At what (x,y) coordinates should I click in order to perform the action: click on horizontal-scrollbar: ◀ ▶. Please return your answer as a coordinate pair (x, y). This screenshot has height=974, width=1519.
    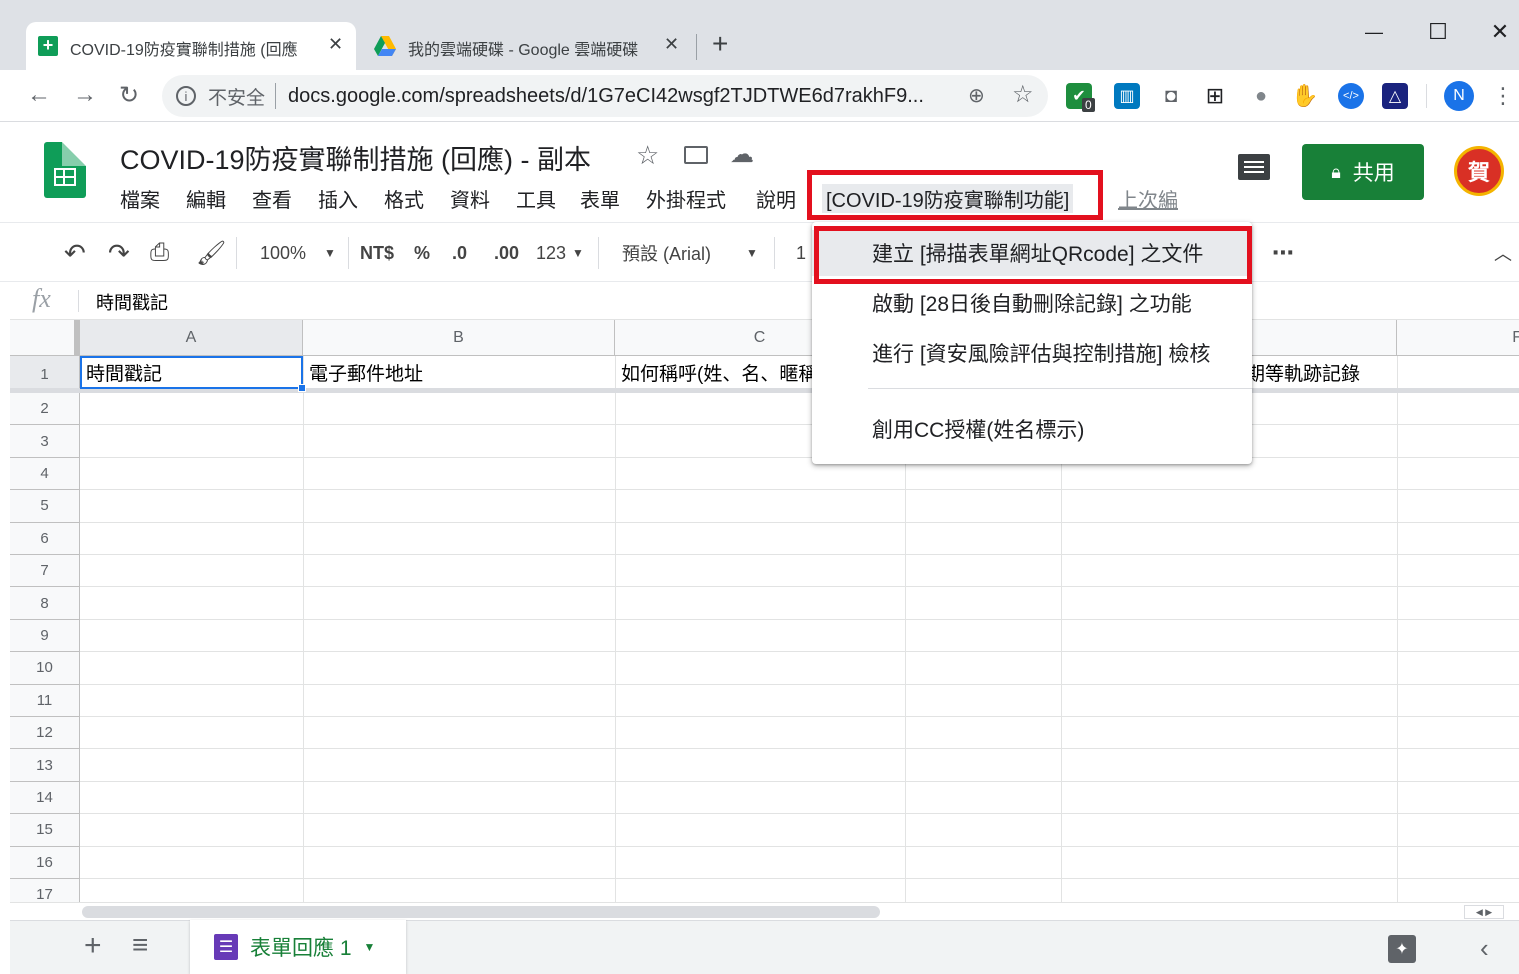
    Looking at the image, I should click on (764, 911).